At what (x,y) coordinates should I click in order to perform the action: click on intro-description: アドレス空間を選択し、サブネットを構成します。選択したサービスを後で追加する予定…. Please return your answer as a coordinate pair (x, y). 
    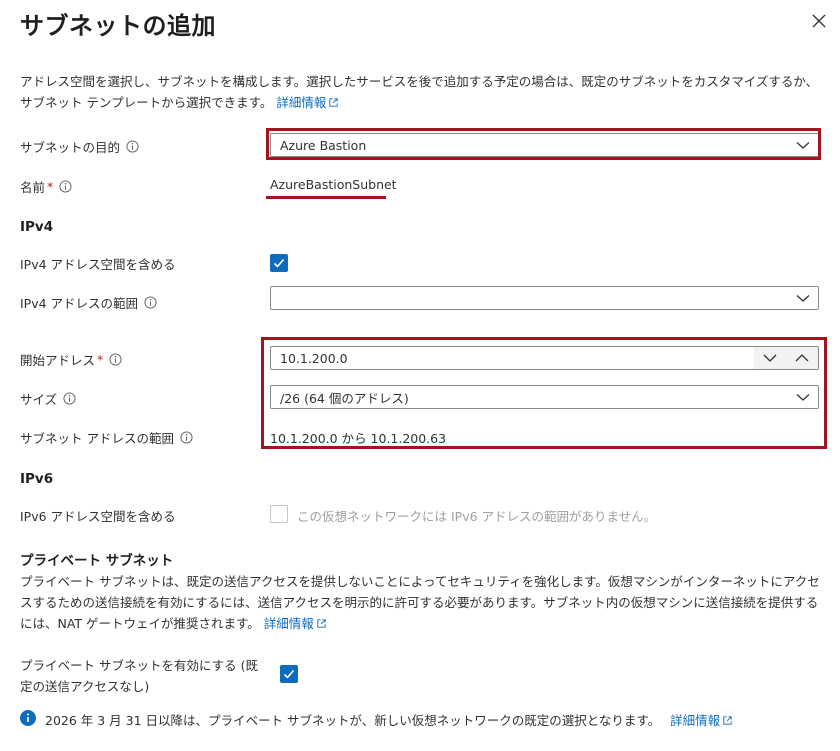
    Looking at the image, I should click on (420, 92).